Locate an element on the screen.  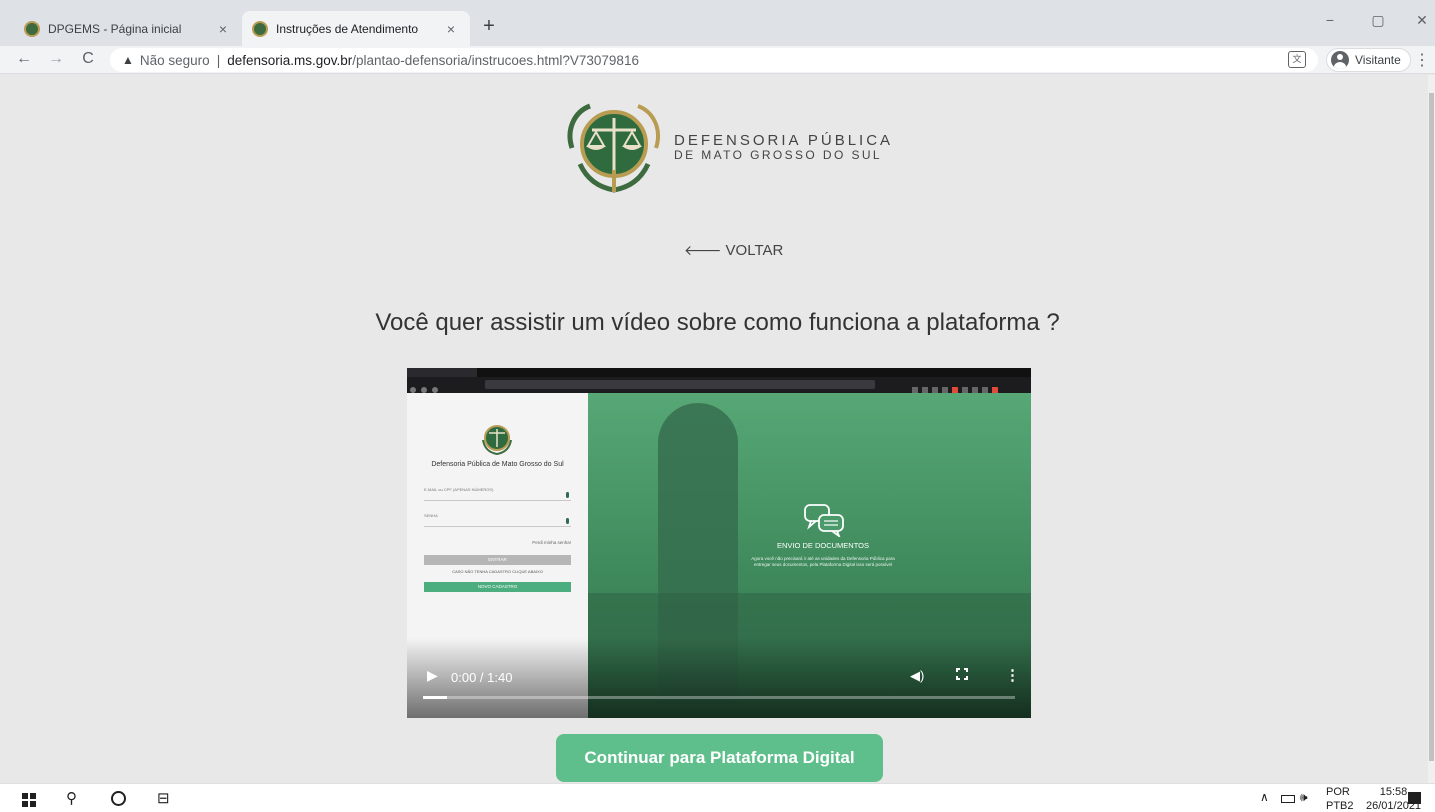
video-frame-password-field: SENHA is located at coordinates (497, 520).